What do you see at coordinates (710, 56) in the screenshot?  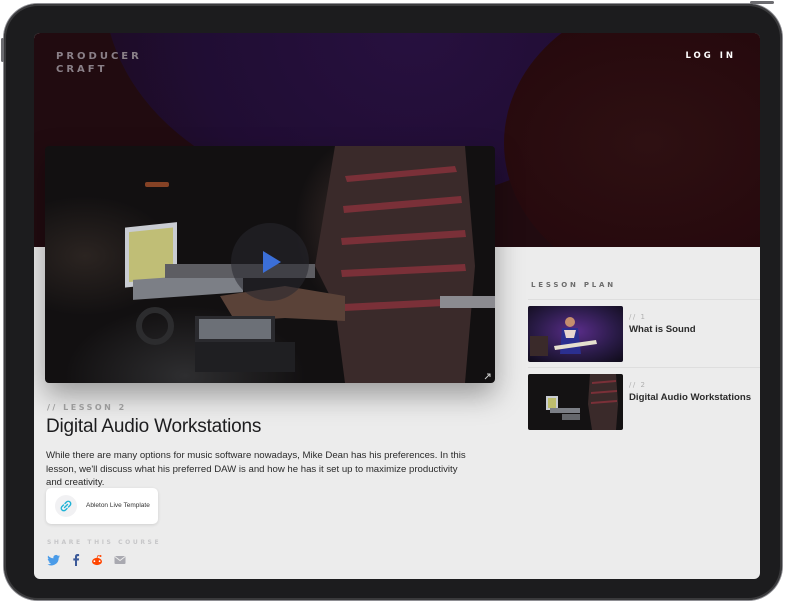 I see `login-button: LOG IN` at bounding box center [710, 56].